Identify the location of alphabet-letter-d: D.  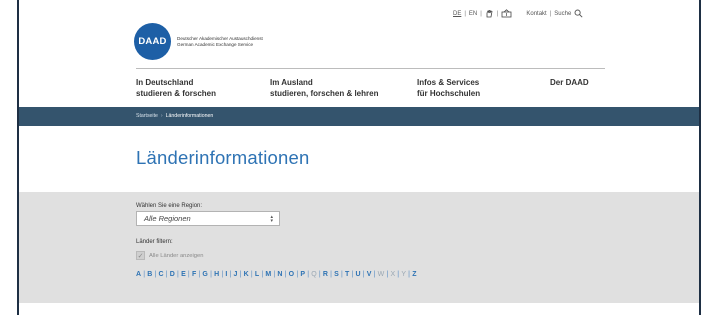
(172, 274).